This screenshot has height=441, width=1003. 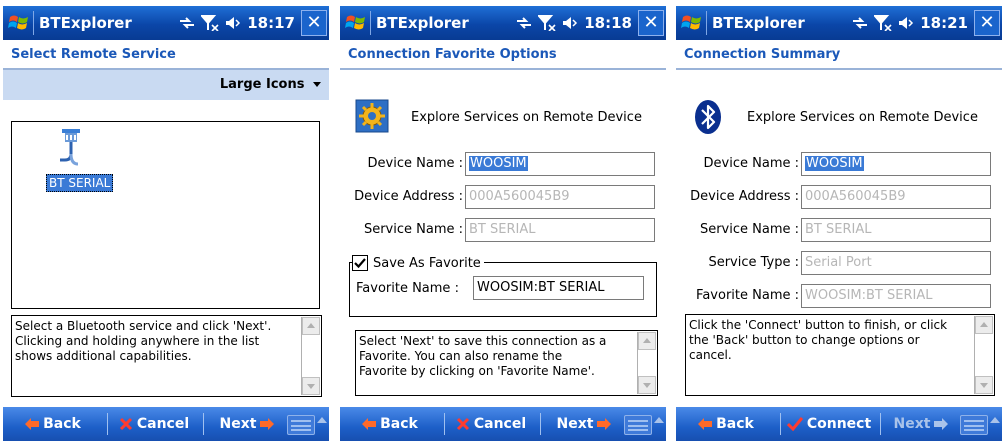 What do you see at coordinates (70, 147) in the screenshot?
I see `serial-port-icon` at bounding box center [70, 147].